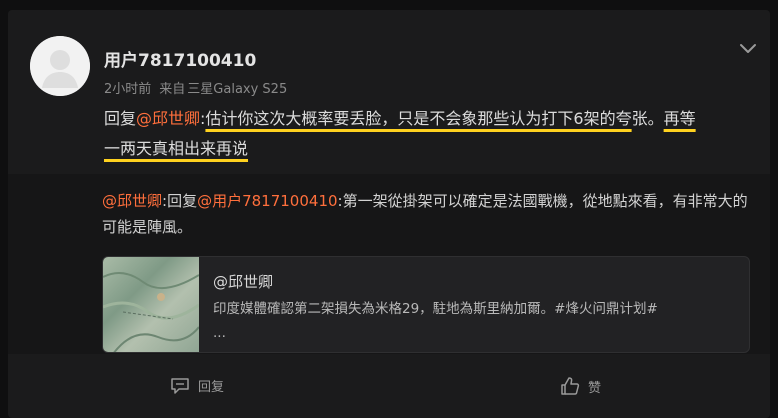  Describe the element at coordinates (435, 309) in the screenshot. I see `quote-body-text: 印度媒體確認第二架損失為米格29，駐地為斯里納加爾。#烽火问鼎计划#` at that location.